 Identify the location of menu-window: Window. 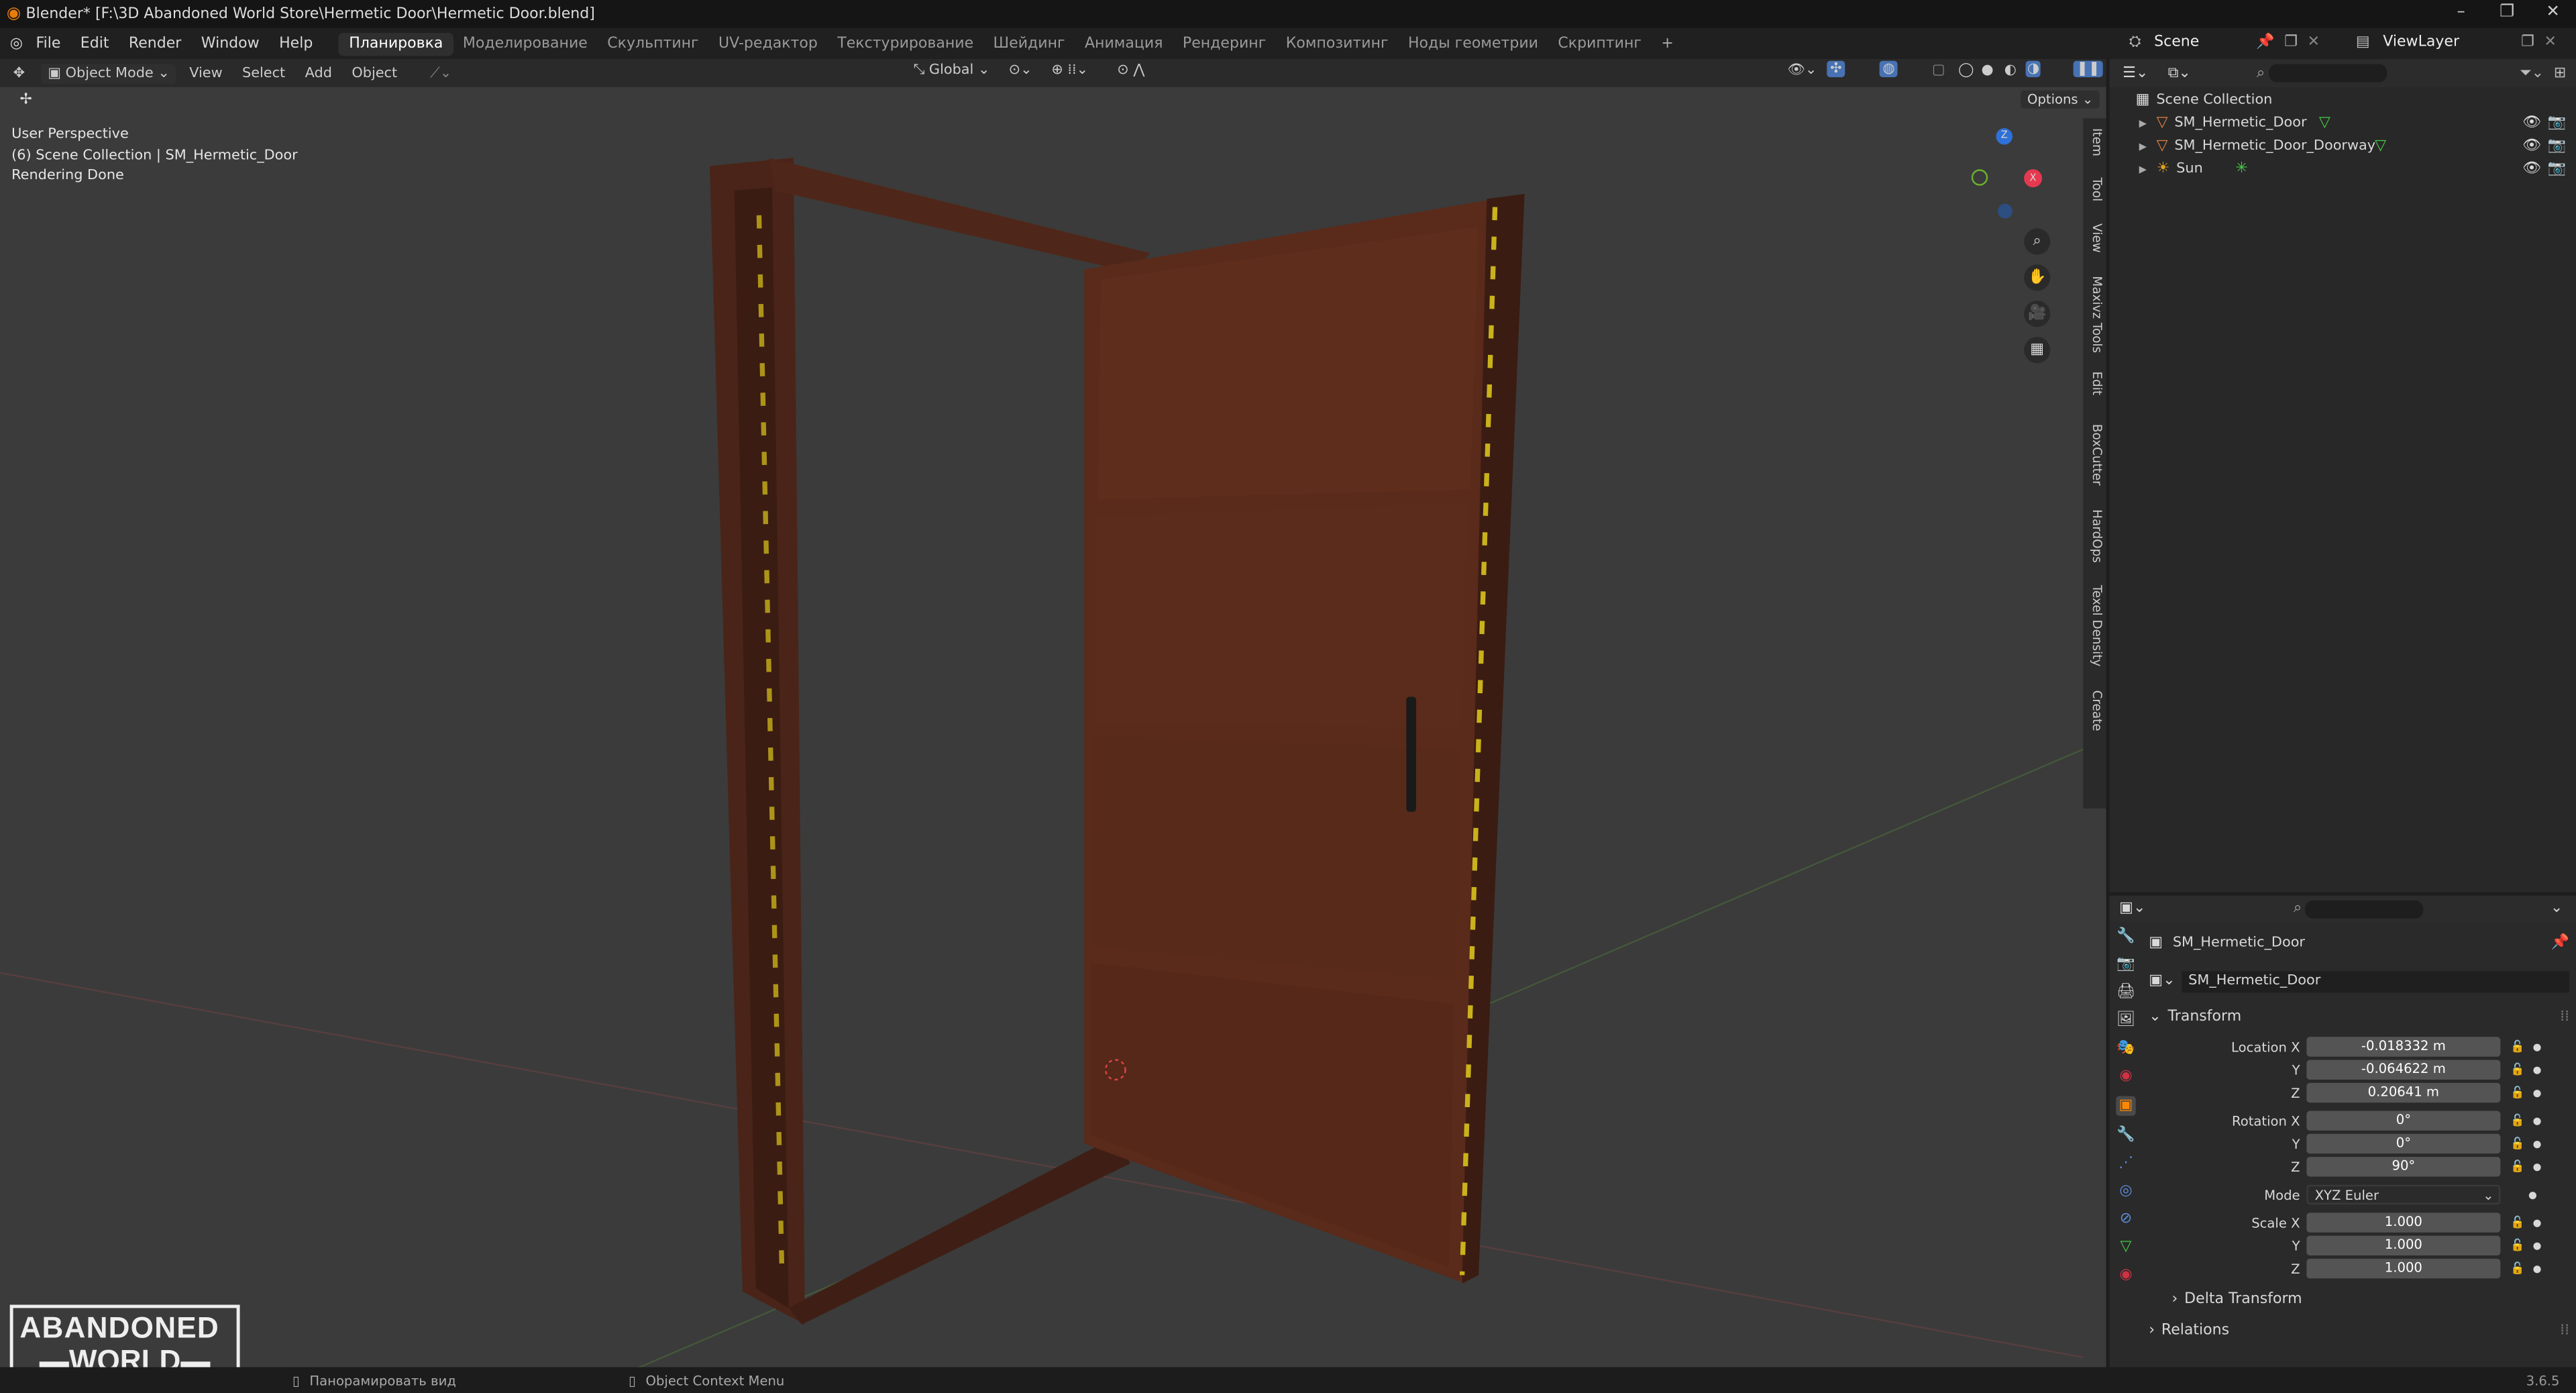
(230, 44).